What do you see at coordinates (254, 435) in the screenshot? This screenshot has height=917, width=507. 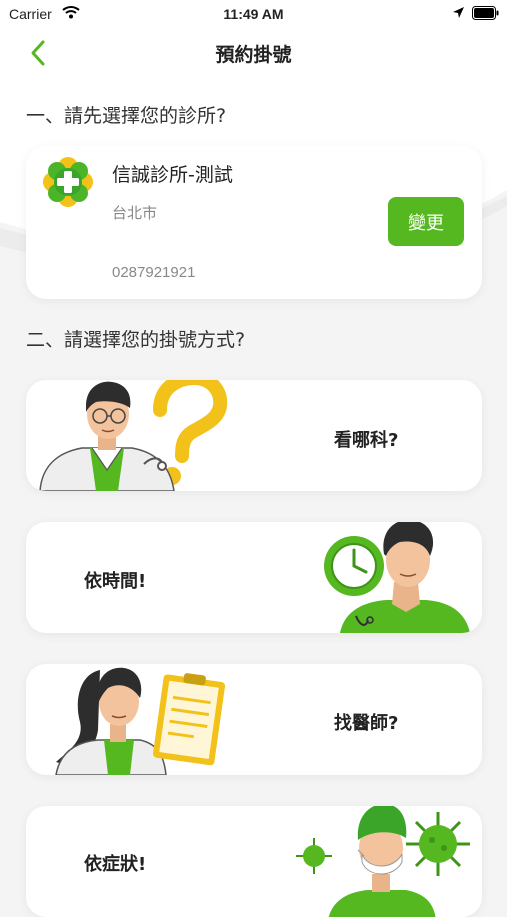 I see `method-card-department: 看哪科?` at bounding box center [254, 435].